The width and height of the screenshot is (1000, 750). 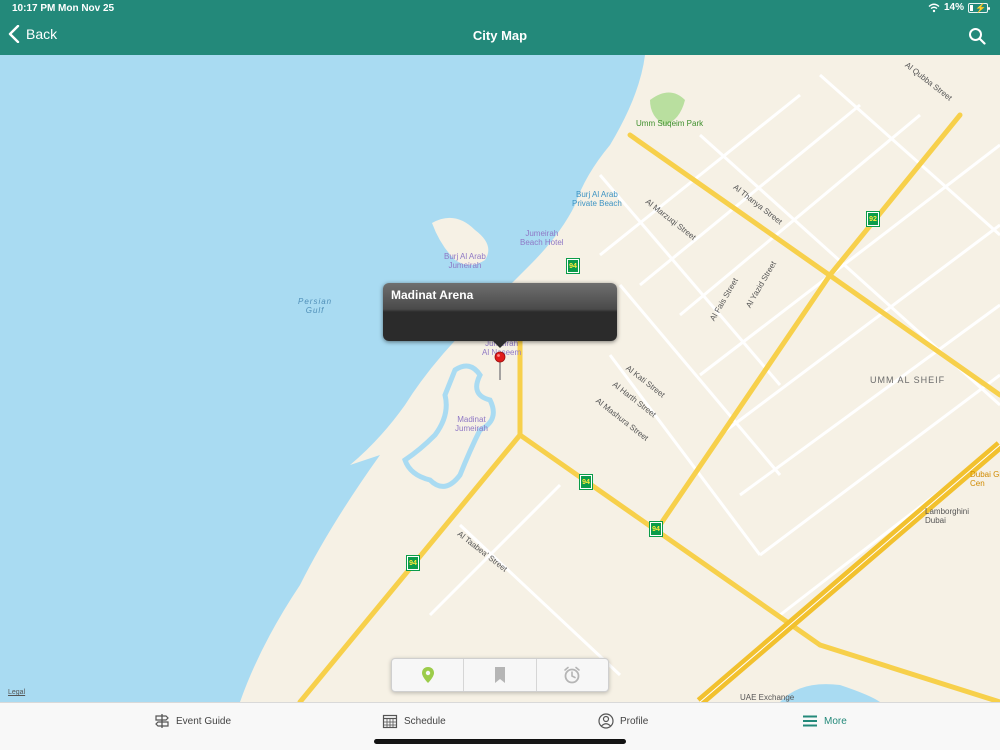 What do you see at coordinates (977, 36) in the screenshot?
I see `search-icon` at bounding box center [977, 36].